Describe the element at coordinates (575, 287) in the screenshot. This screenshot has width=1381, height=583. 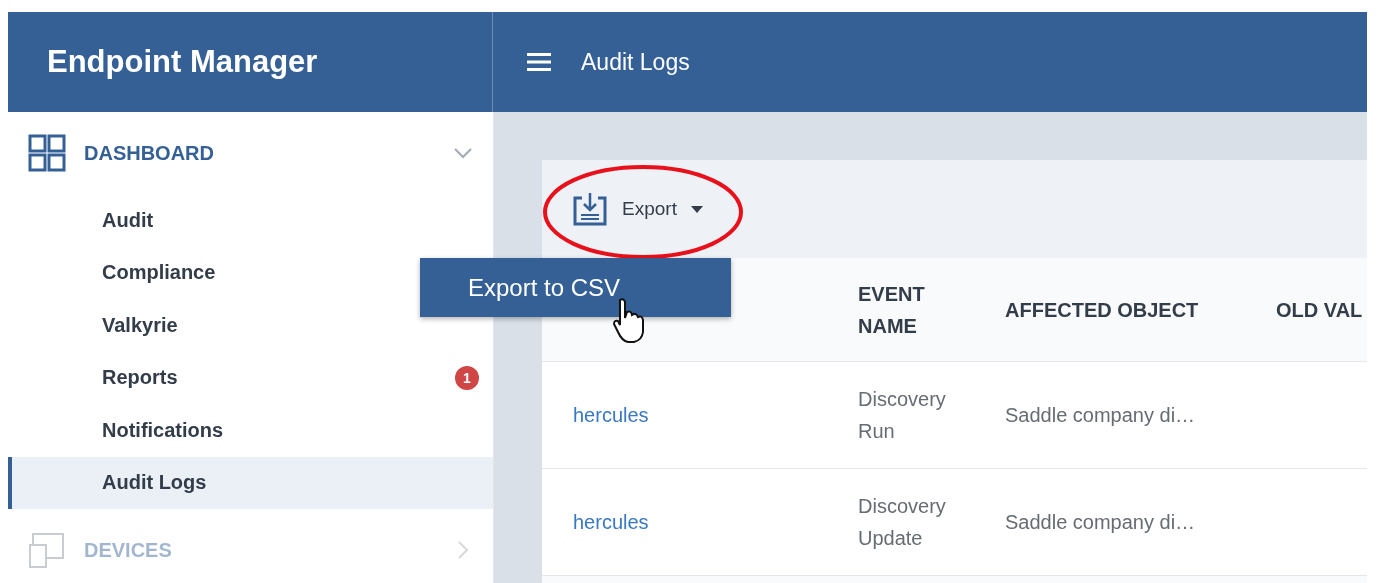
I see `menu-item: Export to CSV` at that location.